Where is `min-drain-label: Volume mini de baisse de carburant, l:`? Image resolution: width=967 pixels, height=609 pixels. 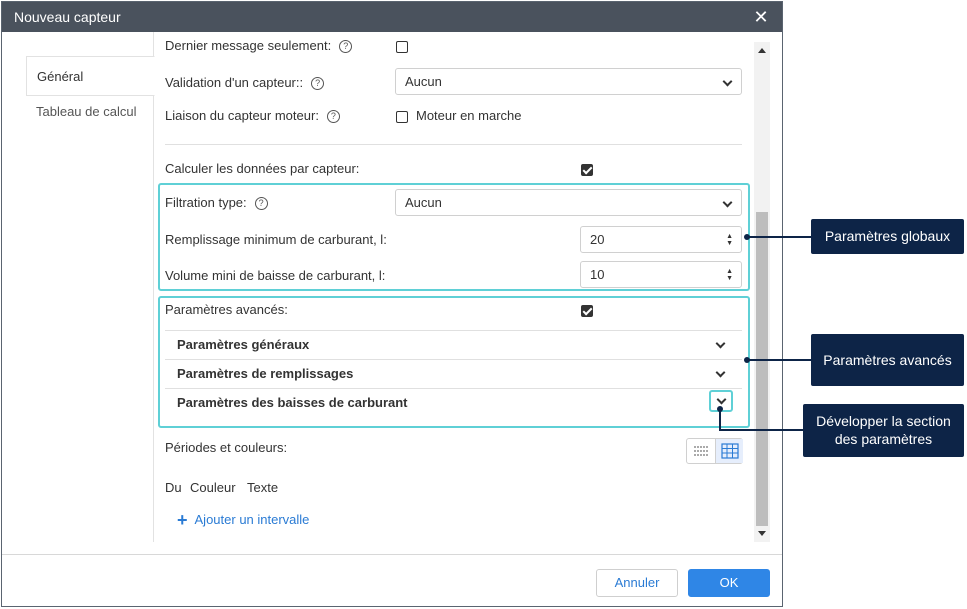 min-drain-label: Volume mini de baisse de carburant, l: is located at coordinates (275, 275).